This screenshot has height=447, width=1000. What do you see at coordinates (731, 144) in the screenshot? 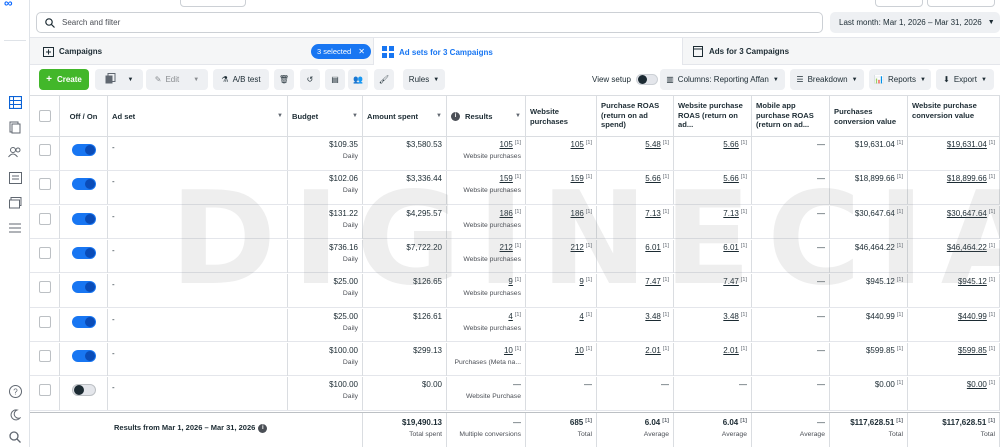
I see `wroas-value: 5.66` at bounding box center [731, 144].